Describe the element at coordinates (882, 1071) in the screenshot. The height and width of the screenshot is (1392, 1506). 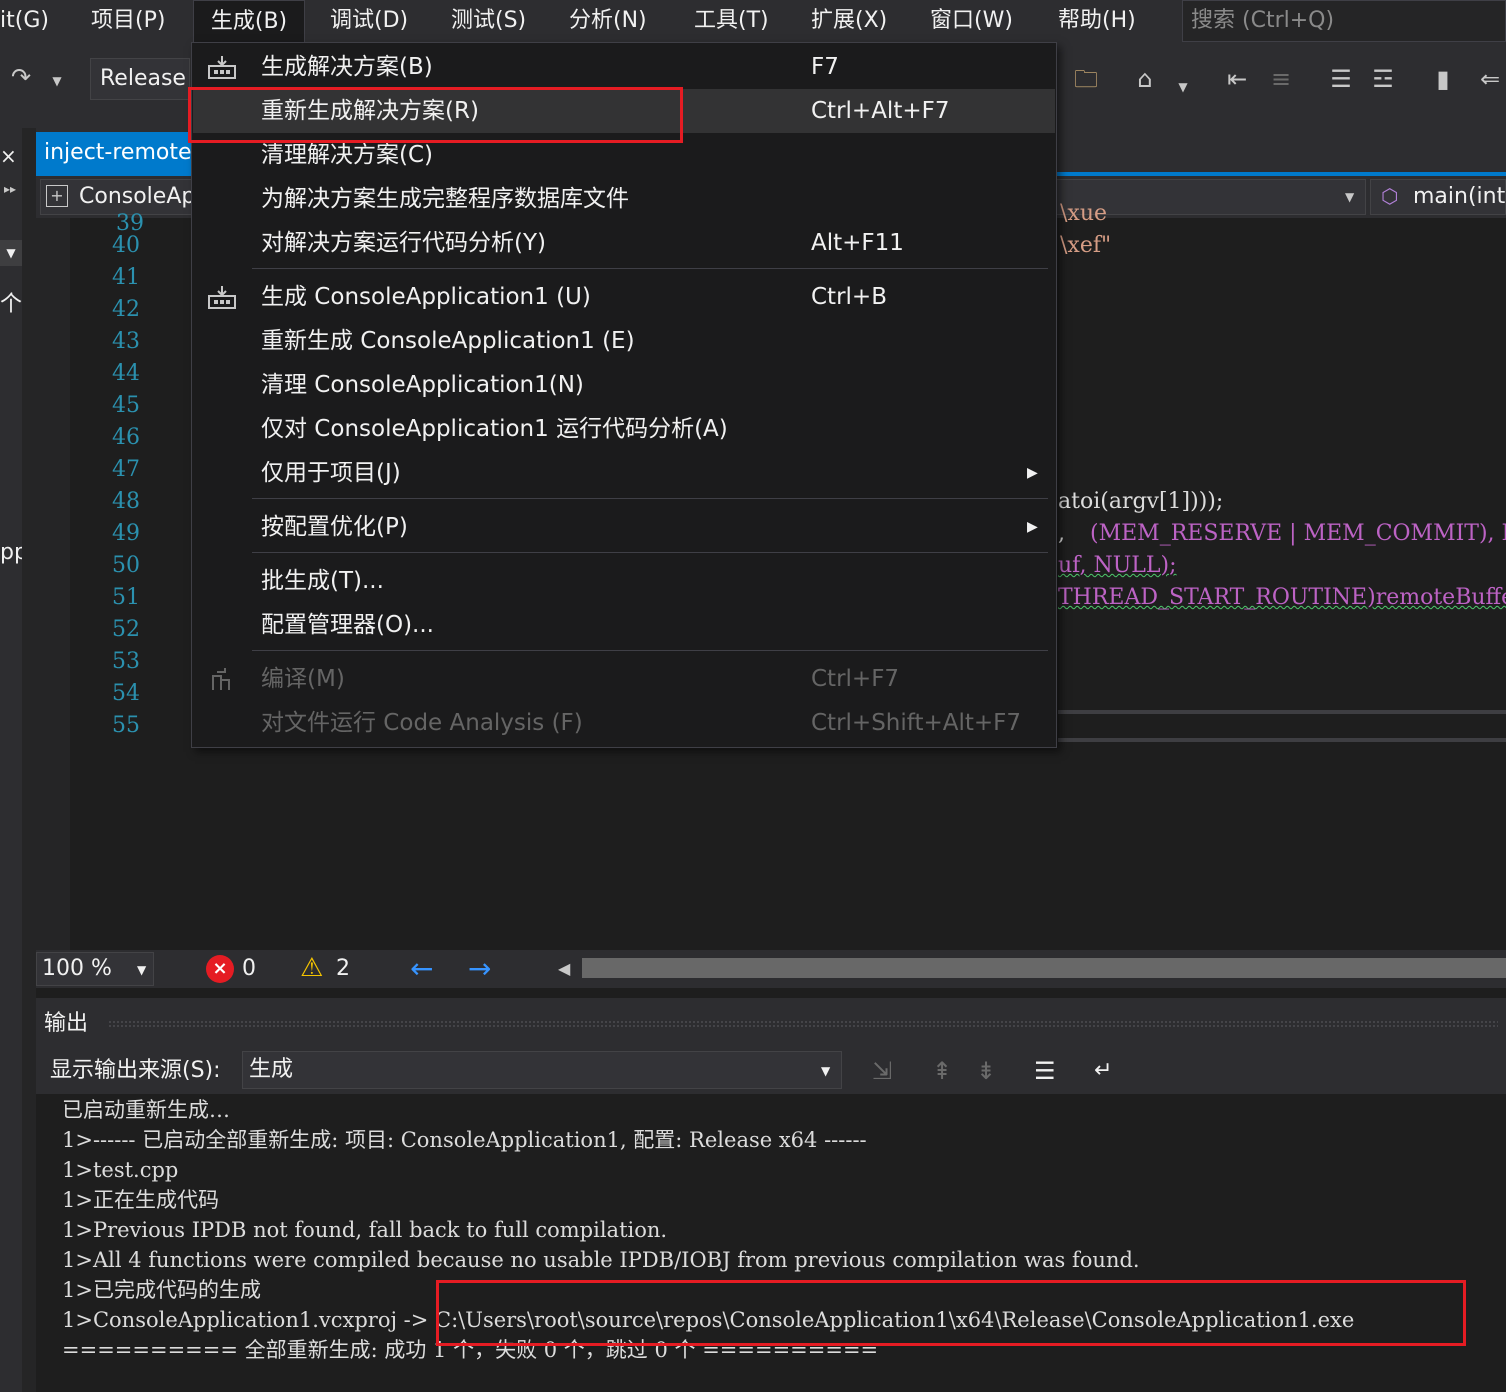
I see `go-to-message-icon: ⇲` at that location.